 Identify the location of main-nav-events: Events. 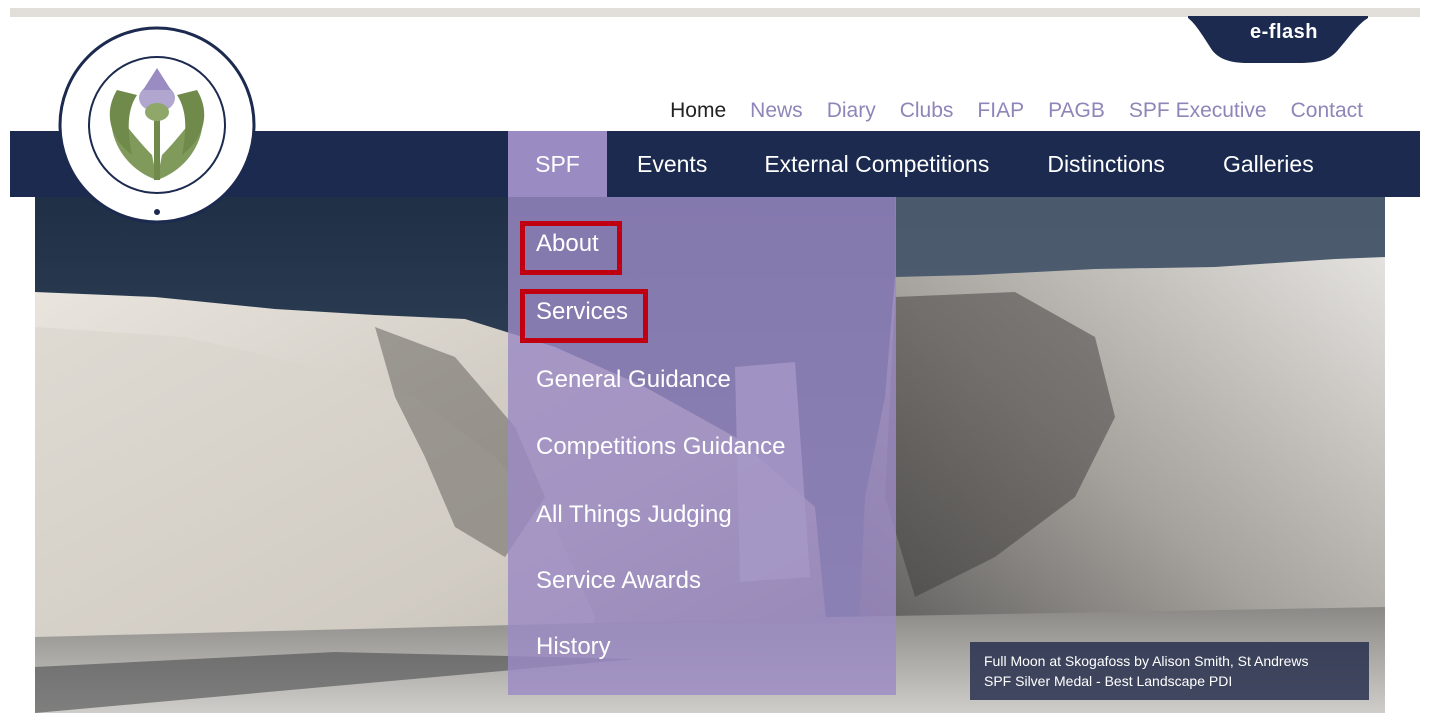
(672, 164).